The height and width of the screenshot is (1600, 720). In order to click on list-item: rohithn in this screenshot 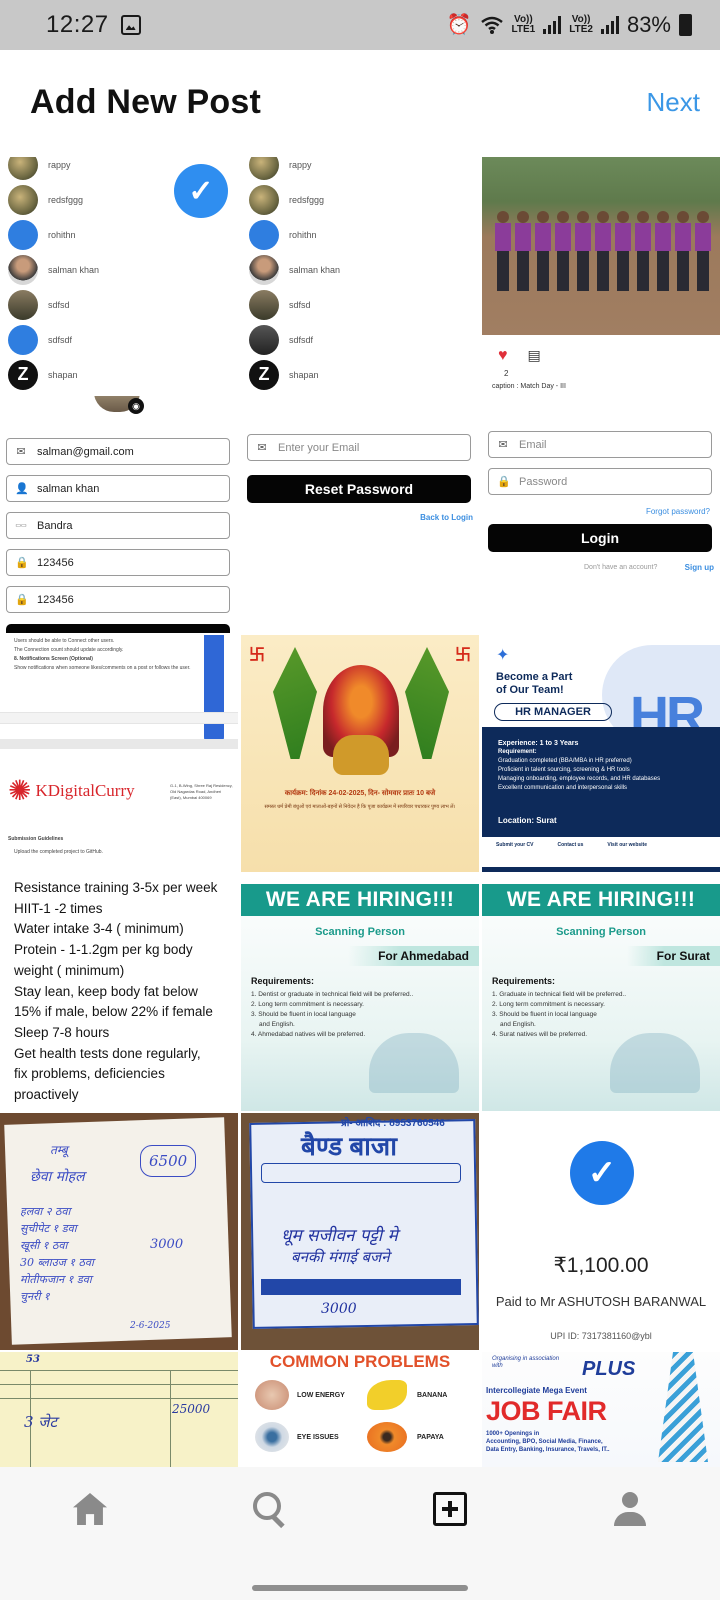, I will do `click(360, 234)`.